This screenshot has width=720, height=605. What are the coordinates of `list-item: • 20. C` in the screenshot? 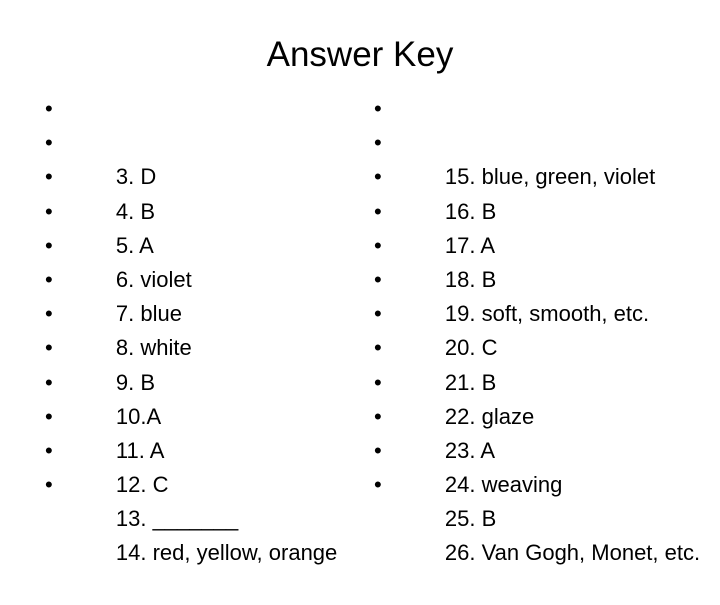 It's located at (539, 311).